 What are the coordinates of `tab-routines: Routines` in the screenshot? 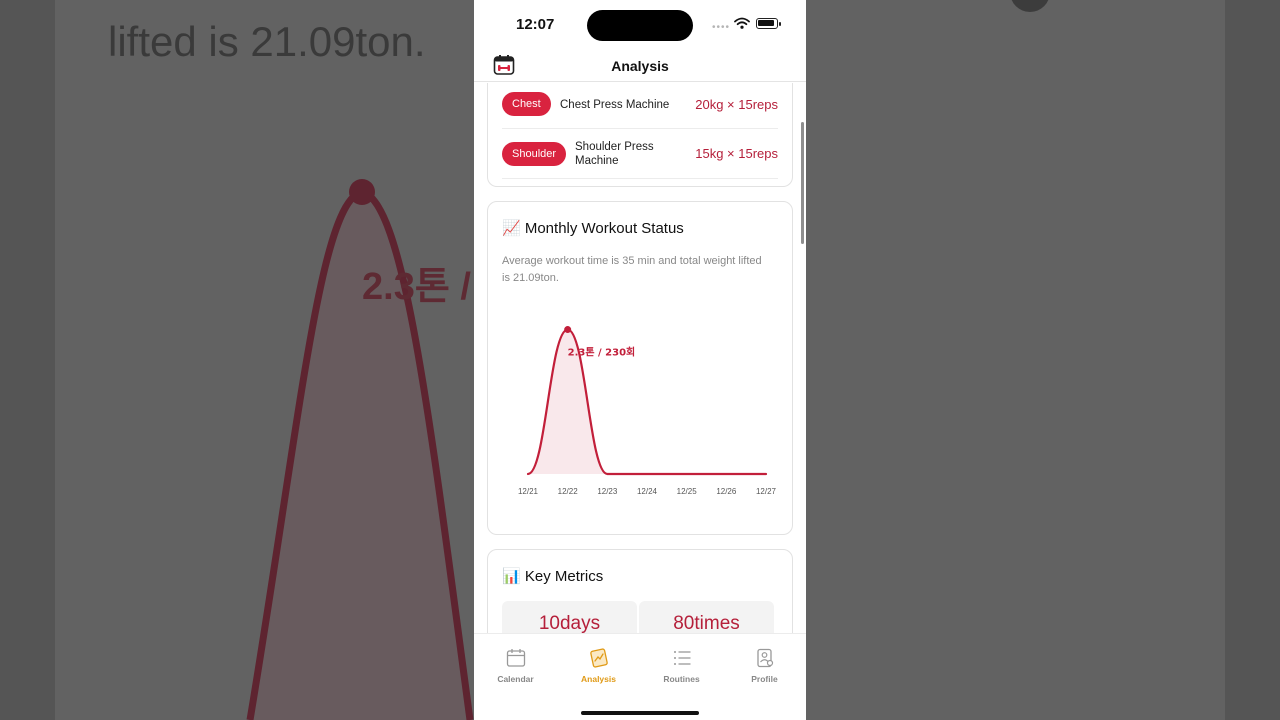 It's located at (681, 666).